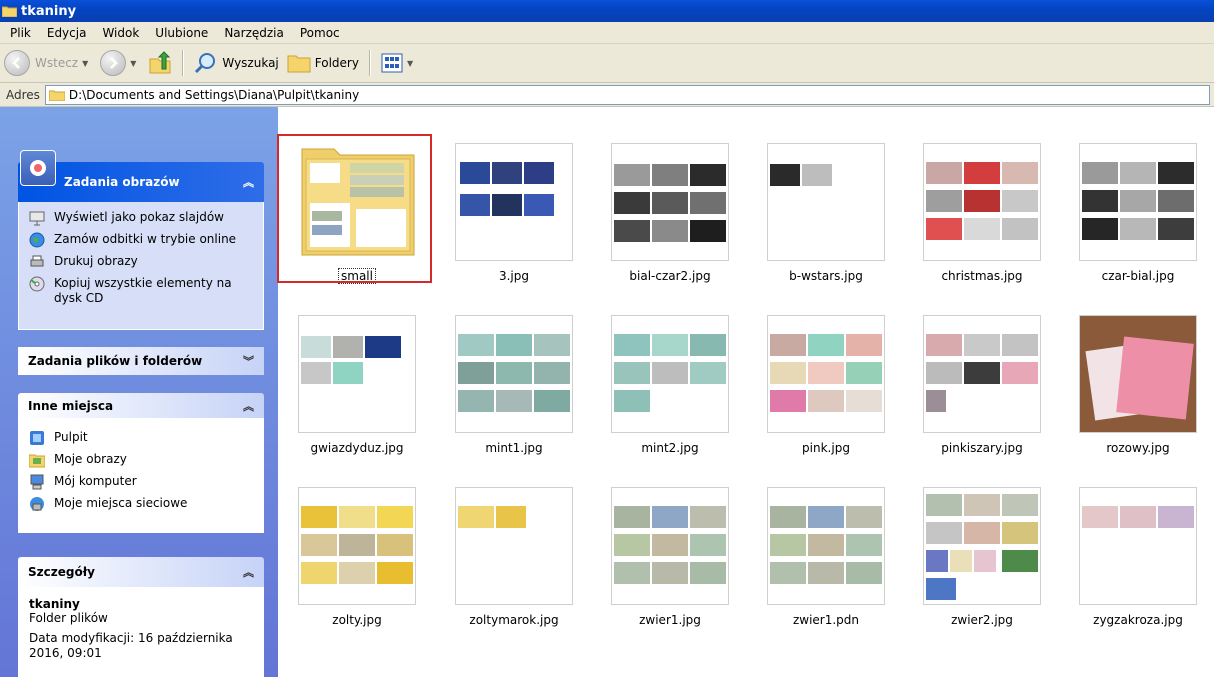 Image resolution: width=1214 pixels, height=687 pixels. What do you see at coordinates (205, 63) in the screenshot?
I see `search-icon` at bounding box center [205, 63].